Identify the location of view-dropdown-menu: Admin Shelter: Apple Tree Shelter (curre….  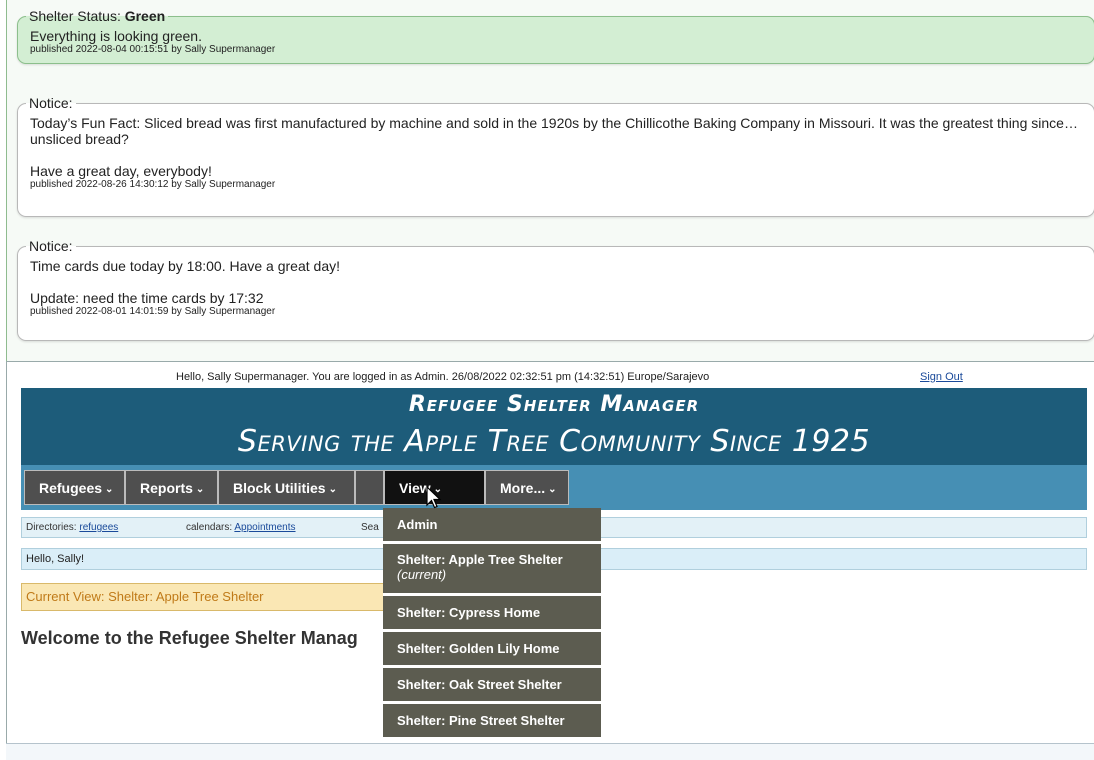
(492, 624).